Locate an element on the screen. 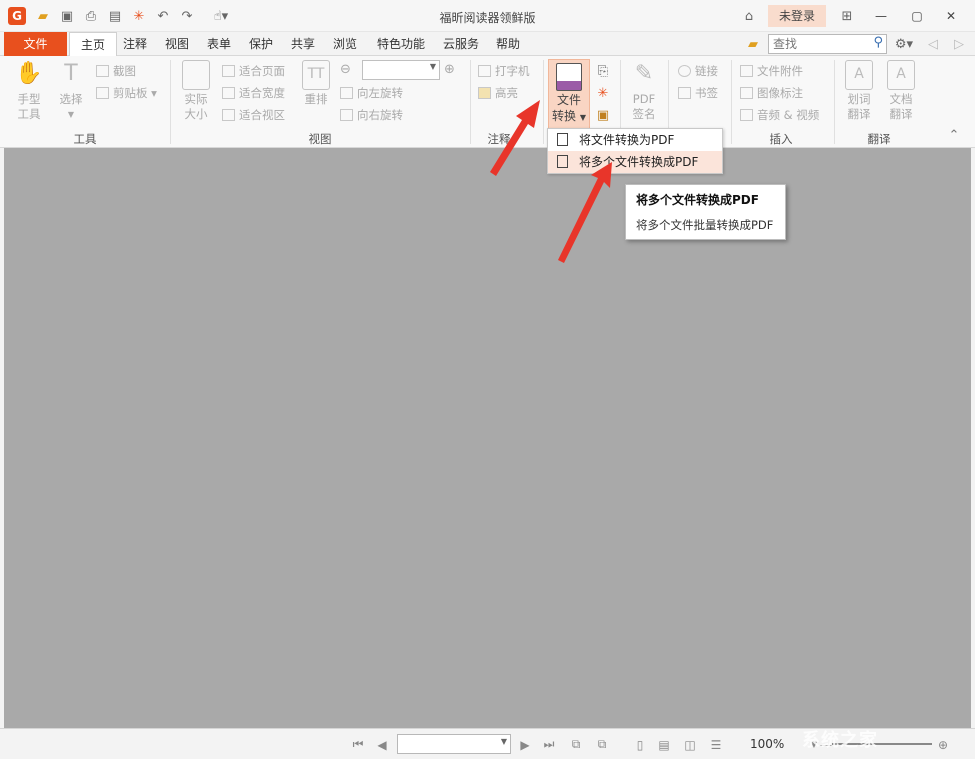  reflow-button: TT 重排 is located at coordinates (316, 83).